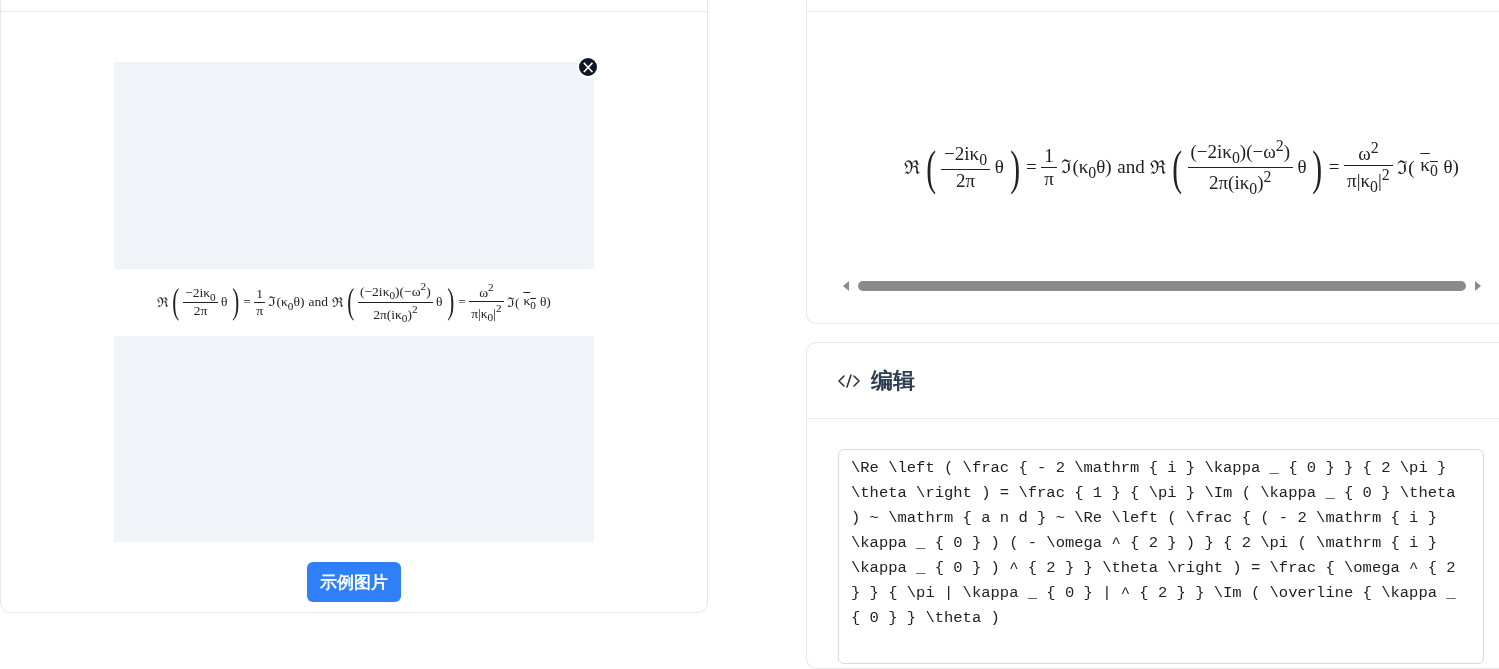 The width and height of the screenshot is (1499, 669). Describe the element at coordinates (354, 582) in the screenshot. I see `example-image-button: 示例图片` at that location.